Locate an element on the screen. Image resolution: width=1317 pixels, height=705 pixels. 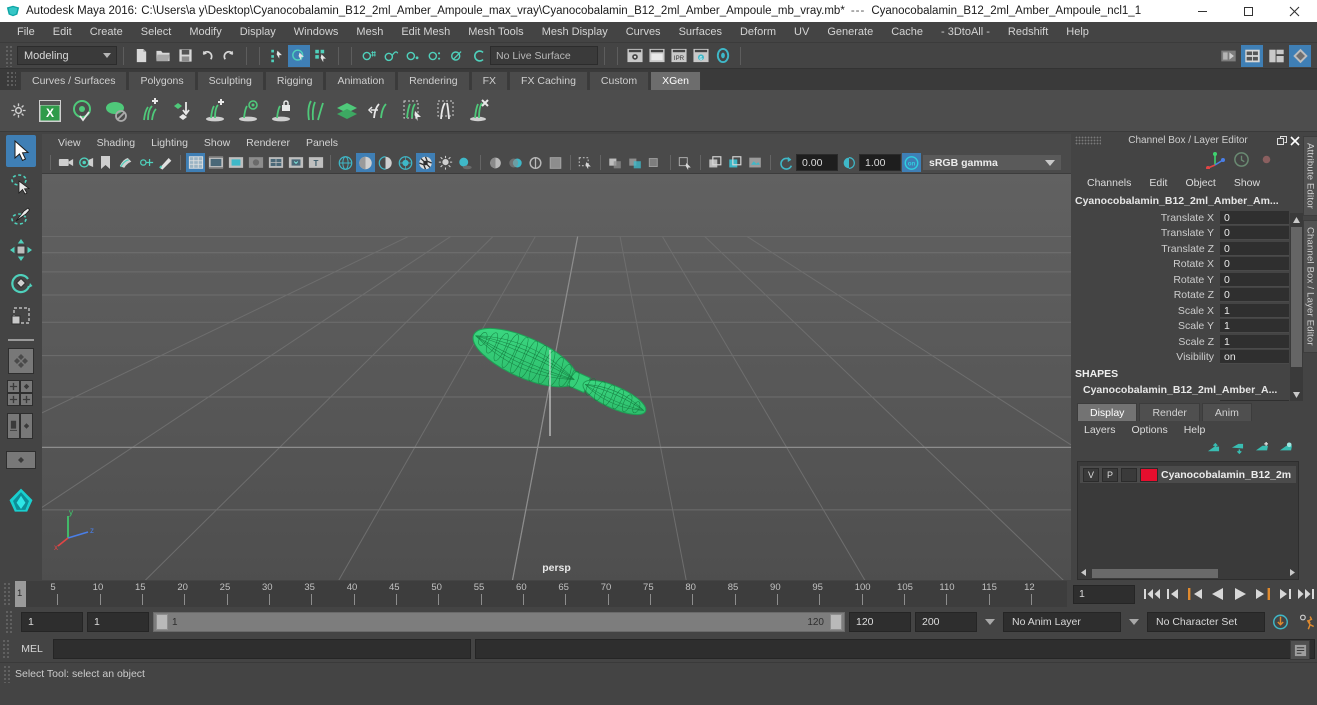
shelf-tab-custom: Custom is located at coordinates (619, 80).